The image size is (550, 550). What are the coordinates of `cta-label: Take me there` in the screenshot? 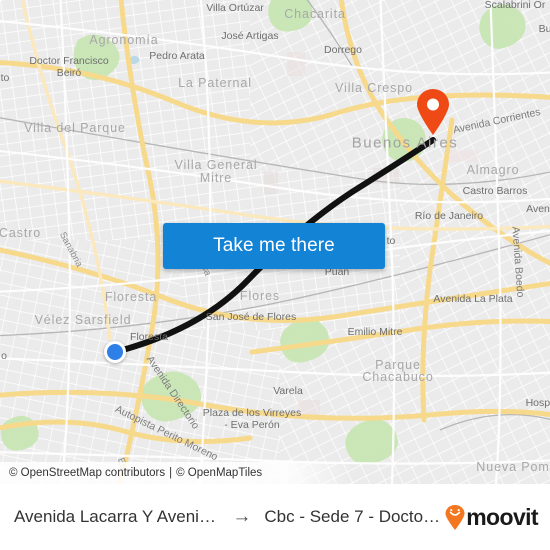 It's located at (274, 245).